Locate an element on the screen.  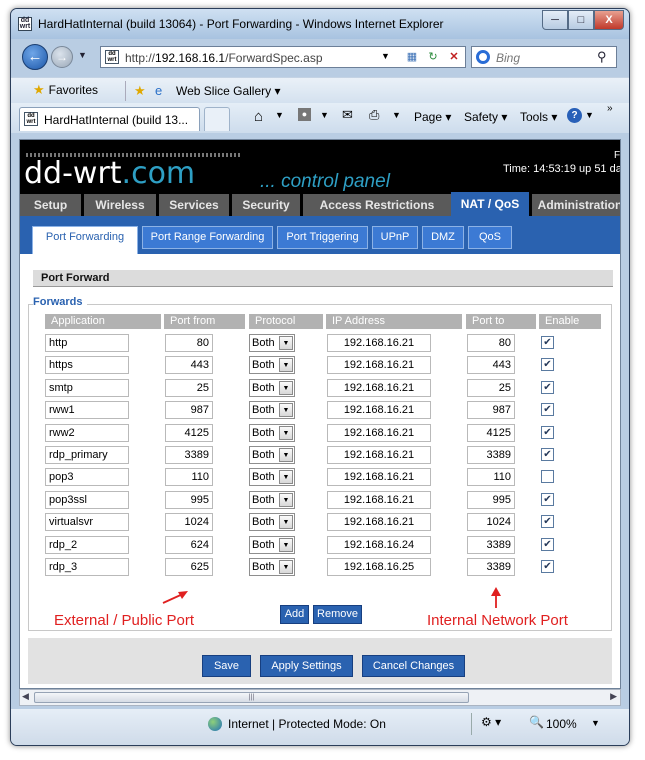
zoom-icon: 🔍 is located at coordinates (536, 722).